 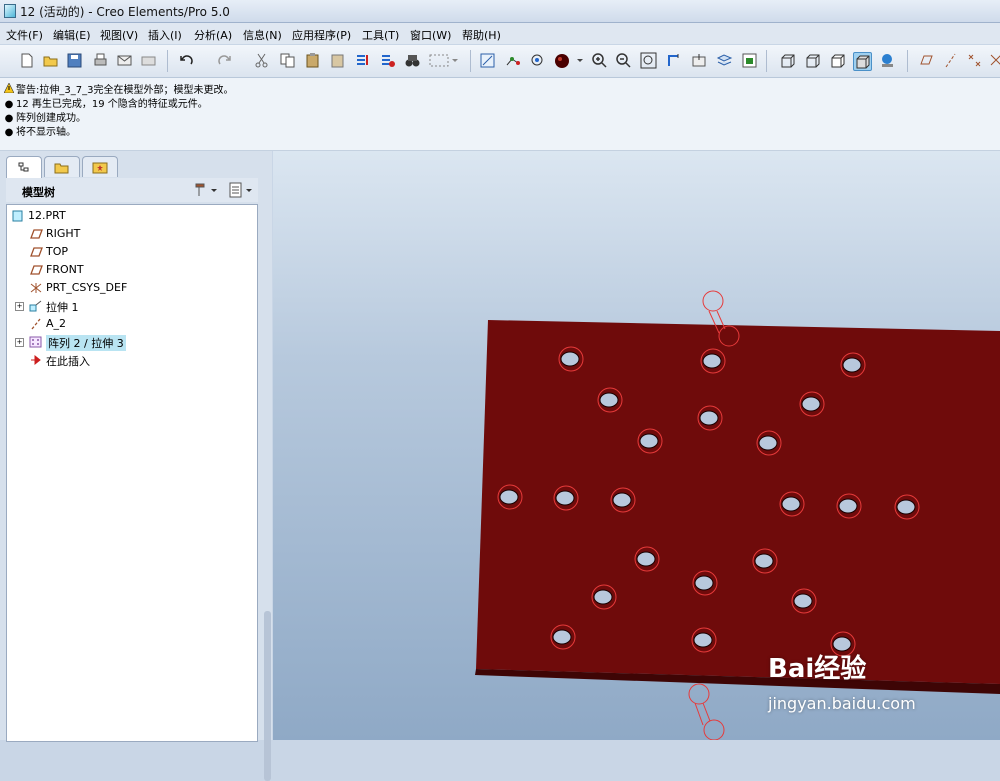 What do you see at coordinates (362, 60) in the screenshot?
I see `regenerate-icon` at bounding box center [362, 60].